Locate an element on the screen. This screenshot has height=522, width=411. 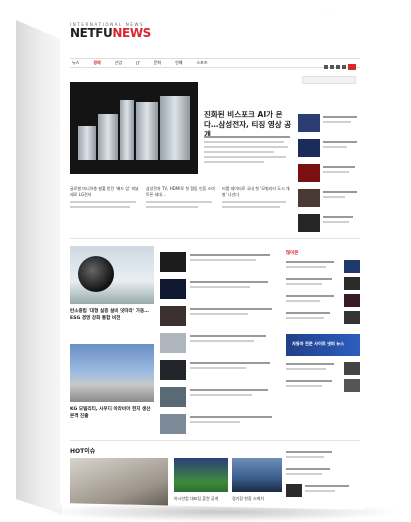
hot-image-main is located at coordinates (119, 484).